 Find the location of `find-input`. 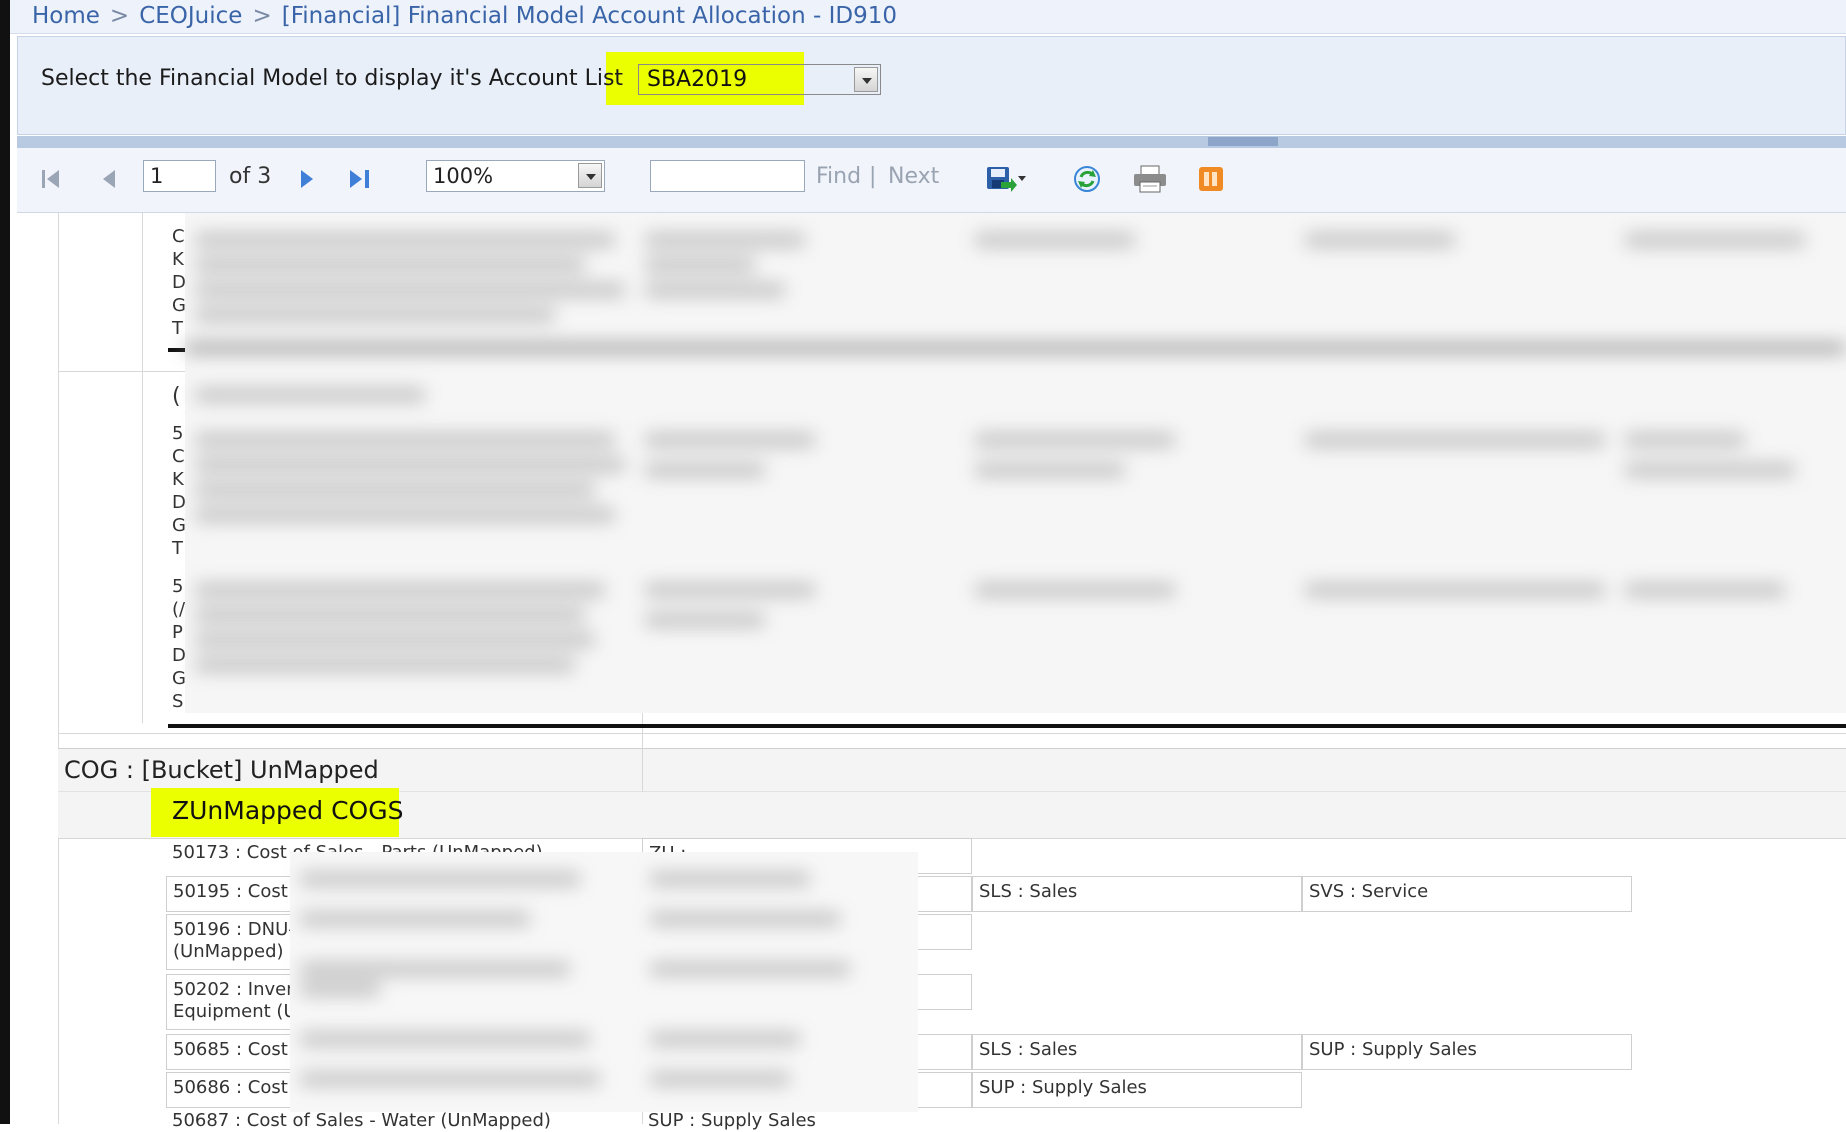

find-input is located at coordinates (727, 176).